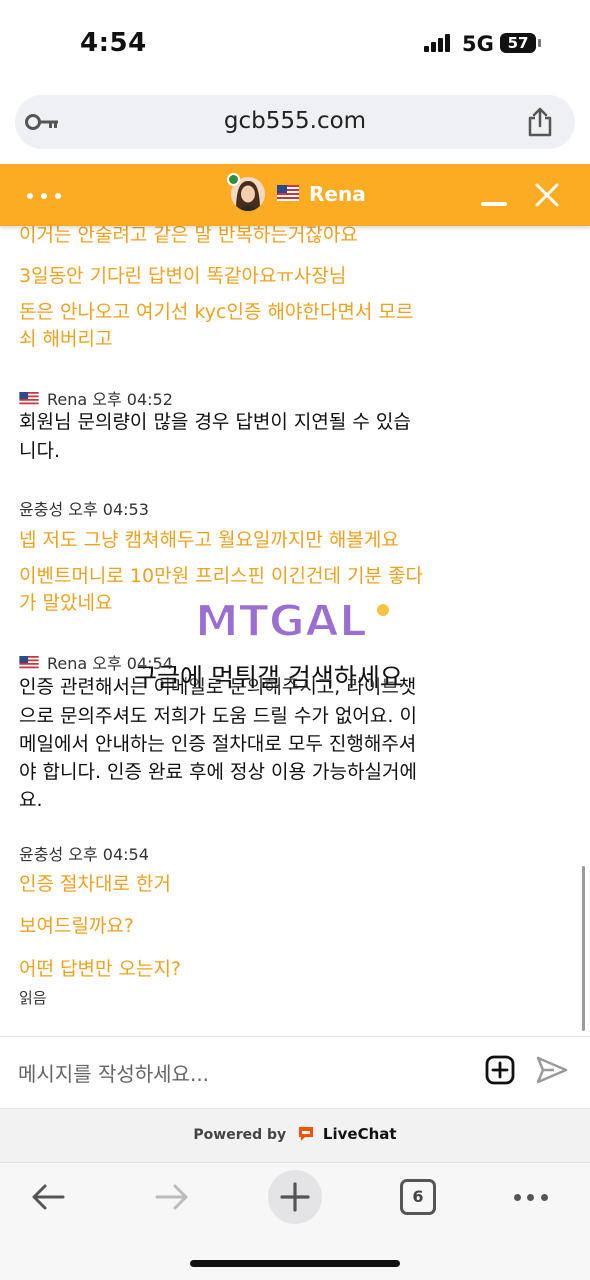 The image size is (590, 1280). What do you see at coordinates (84, 854) in the screenshot?
I see `message-meta-visitor: 윤충성 오후 04:54` at bounding box center [84, 854].